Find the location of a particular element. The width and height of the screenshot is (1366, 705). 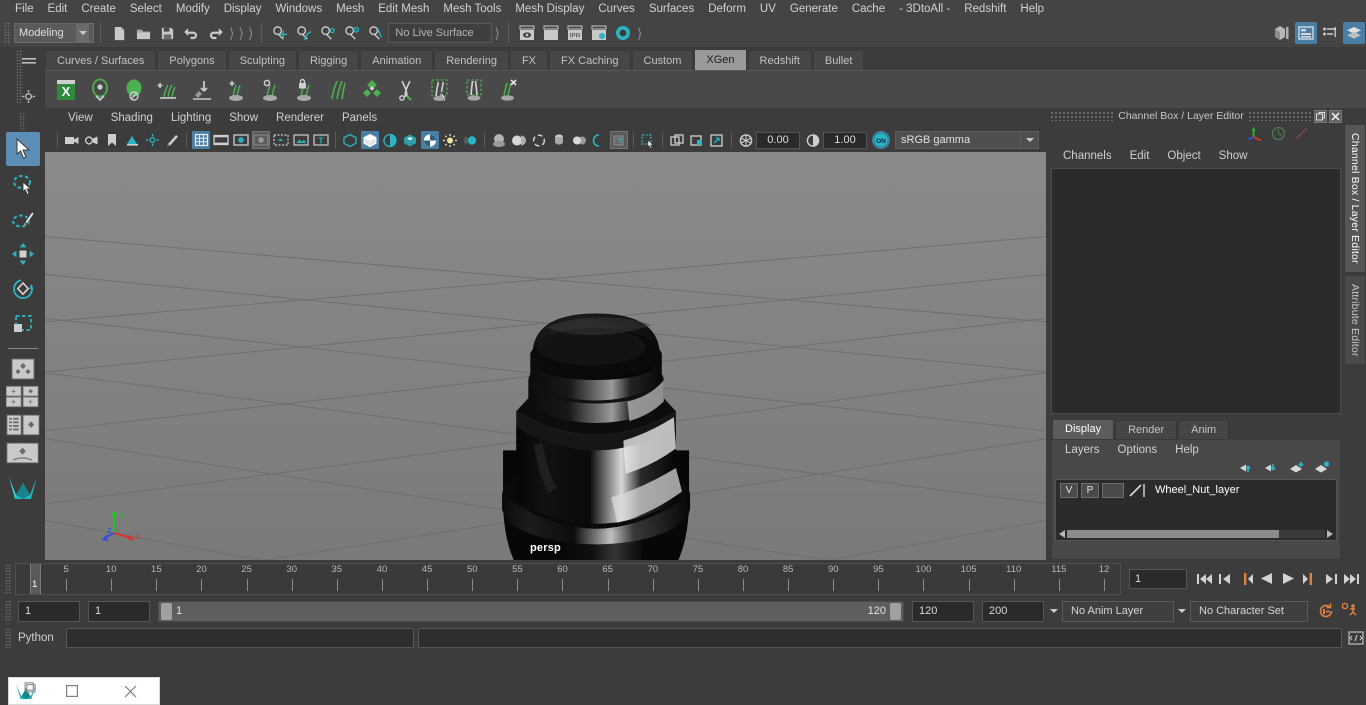

tool-settings-icon is located at coordinates (1330, 33).